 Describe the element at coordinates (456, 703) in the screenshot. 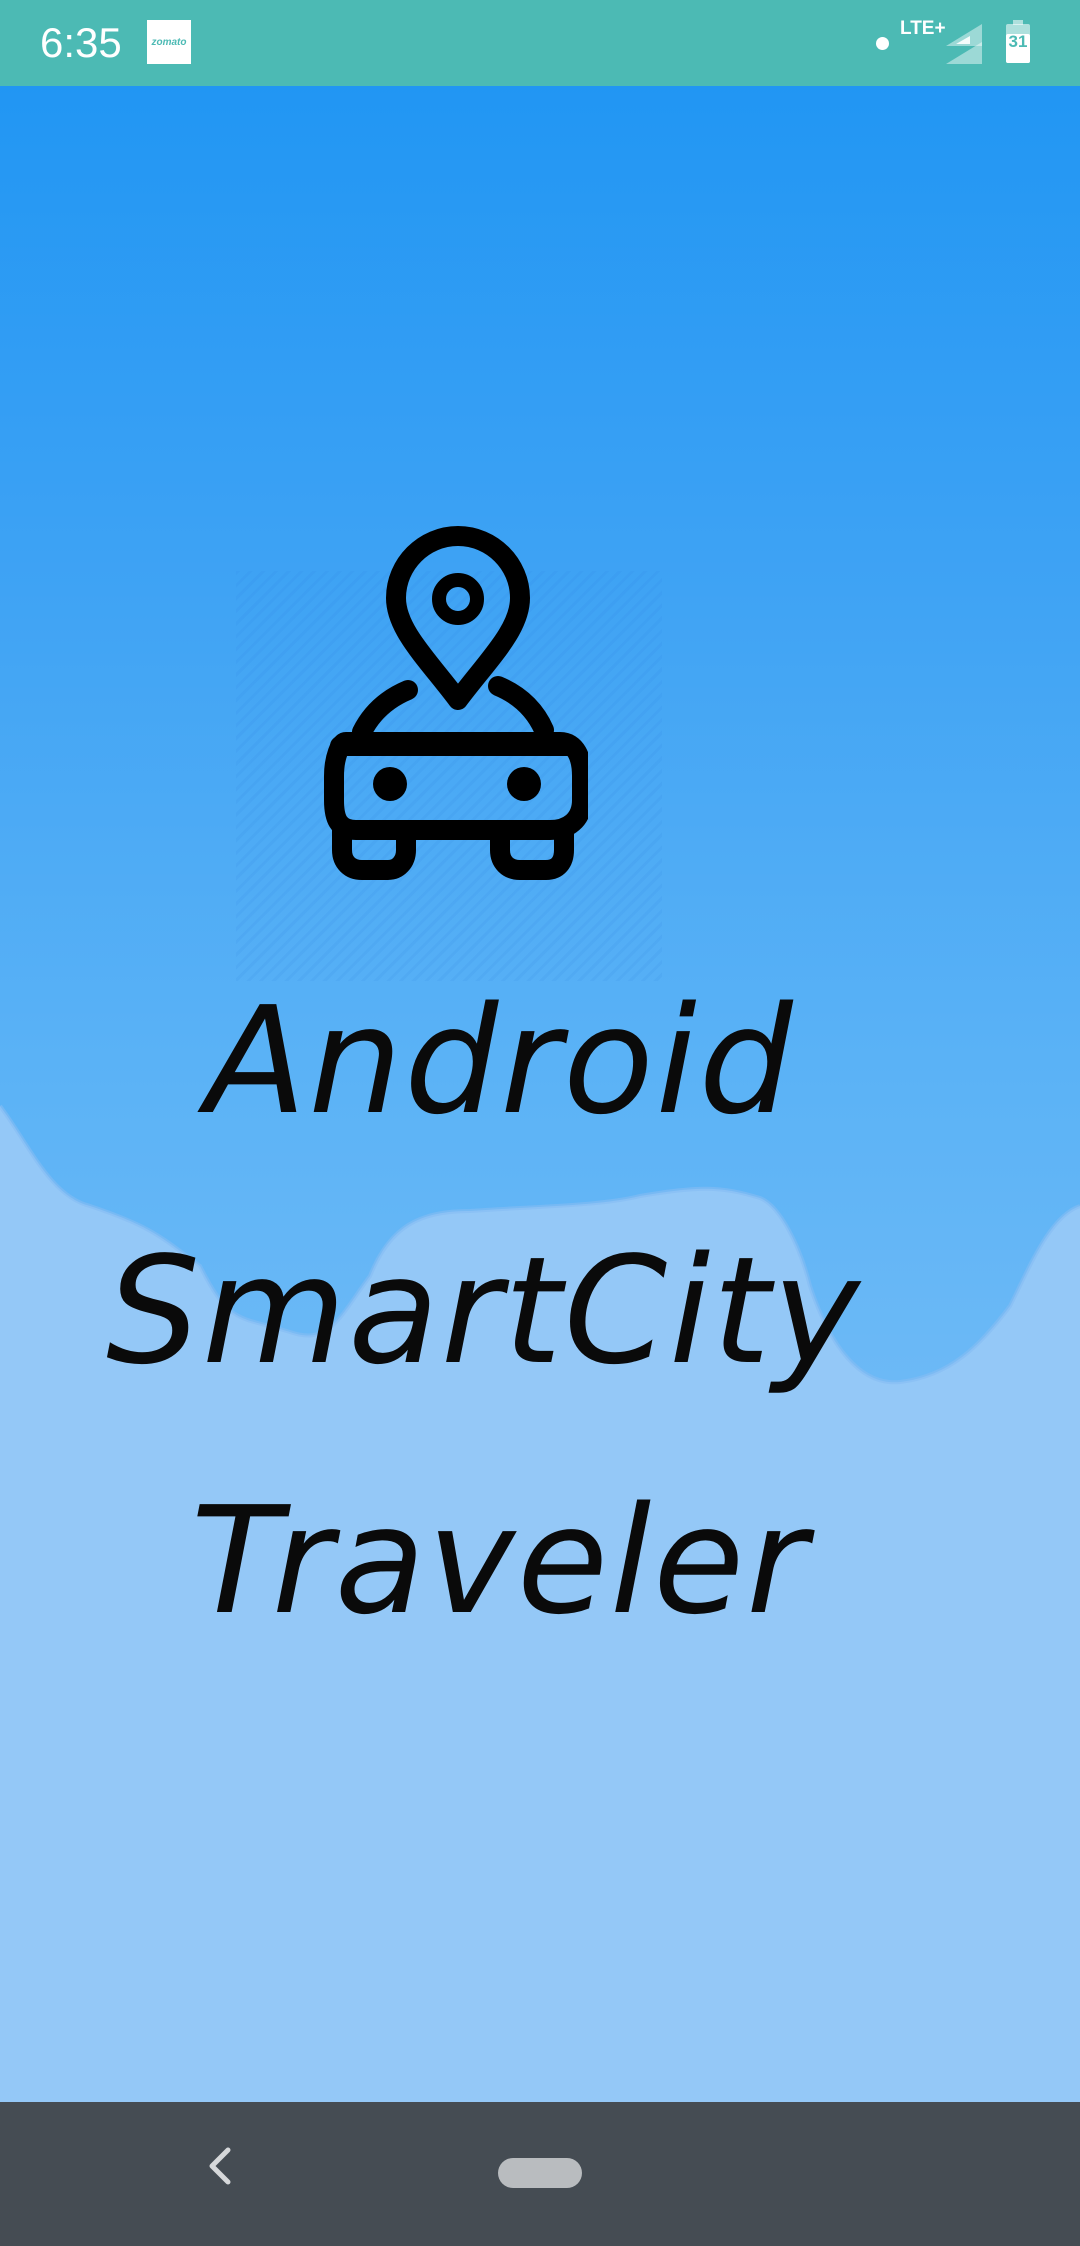

I see `location-pin-car-icon` at that location.